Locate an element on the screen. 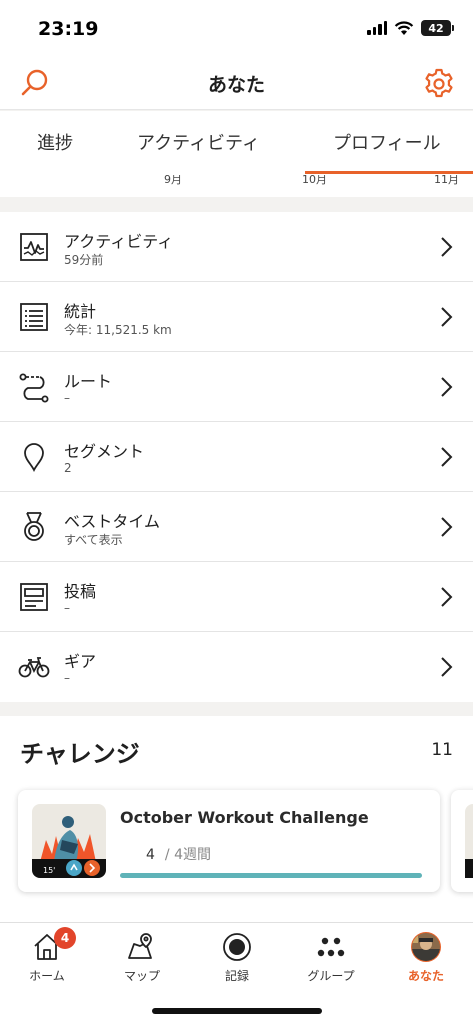 This screenshot has width=473, height=1024. home-indicator is located at coordinates (237, 1011).